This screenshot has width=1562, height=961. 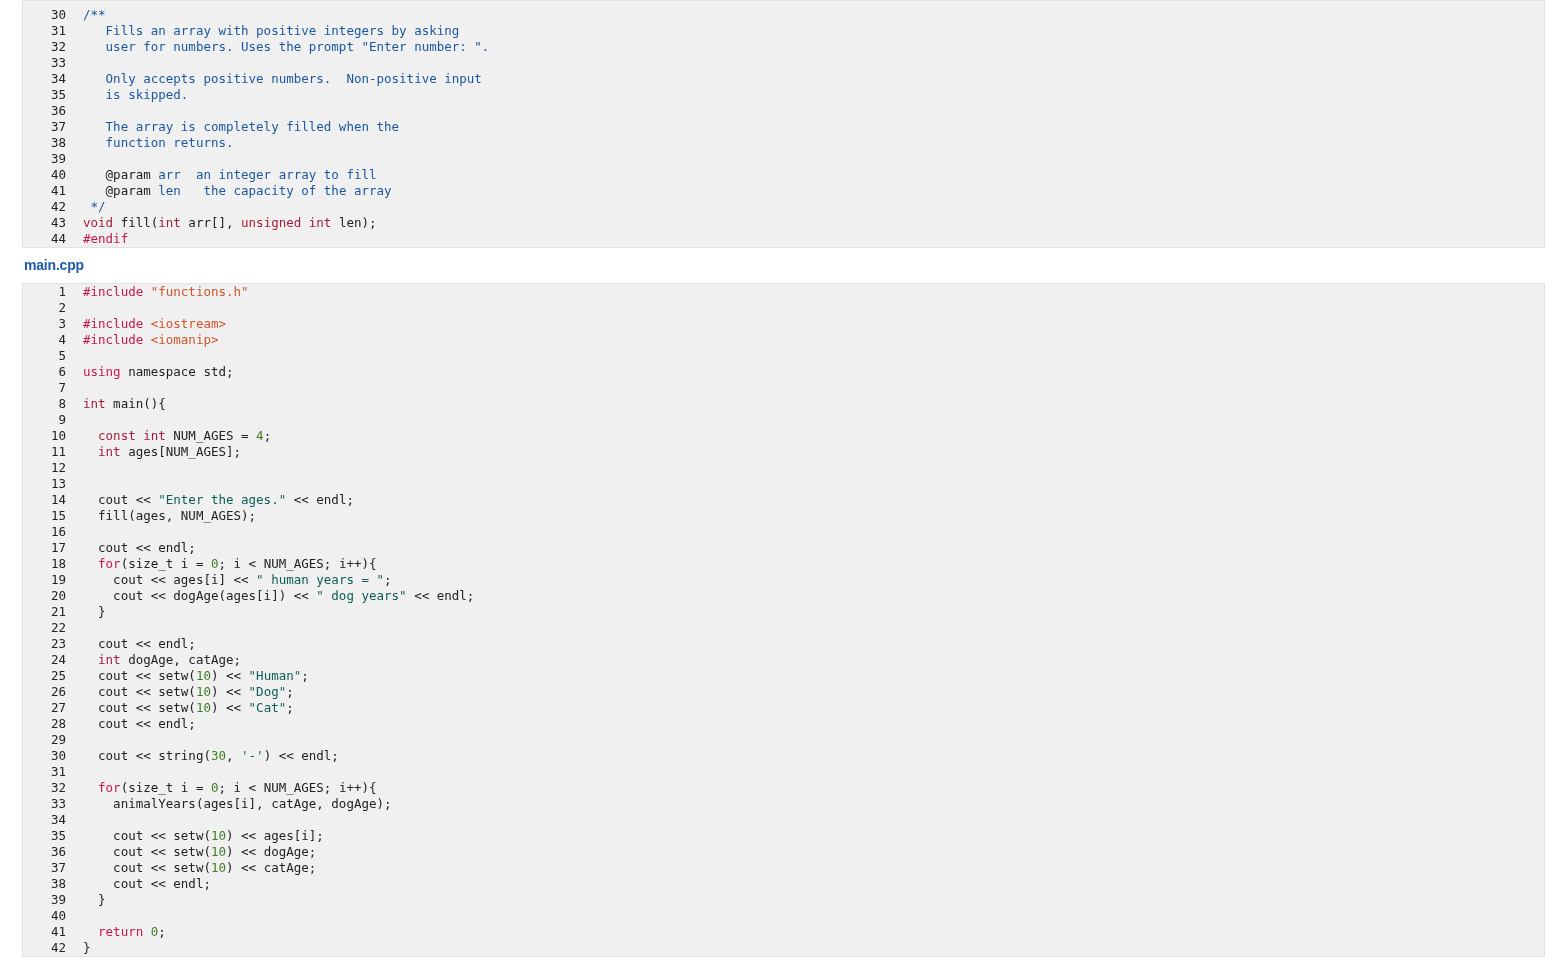 What do you see at coordinates (124, 404) in the screenshot?
I see `code-line: int main(){` at bounding box center [124, 404].